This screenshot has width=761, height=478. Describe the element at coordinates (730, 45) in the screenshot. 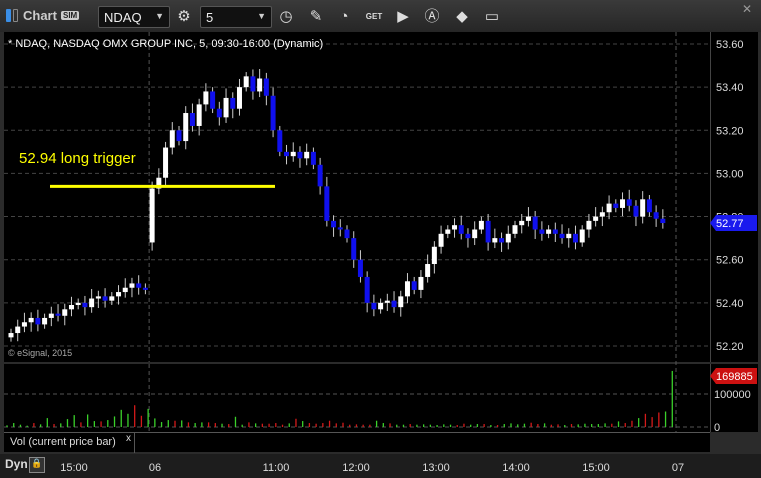

I see `price-tick: 53.60` at that location.